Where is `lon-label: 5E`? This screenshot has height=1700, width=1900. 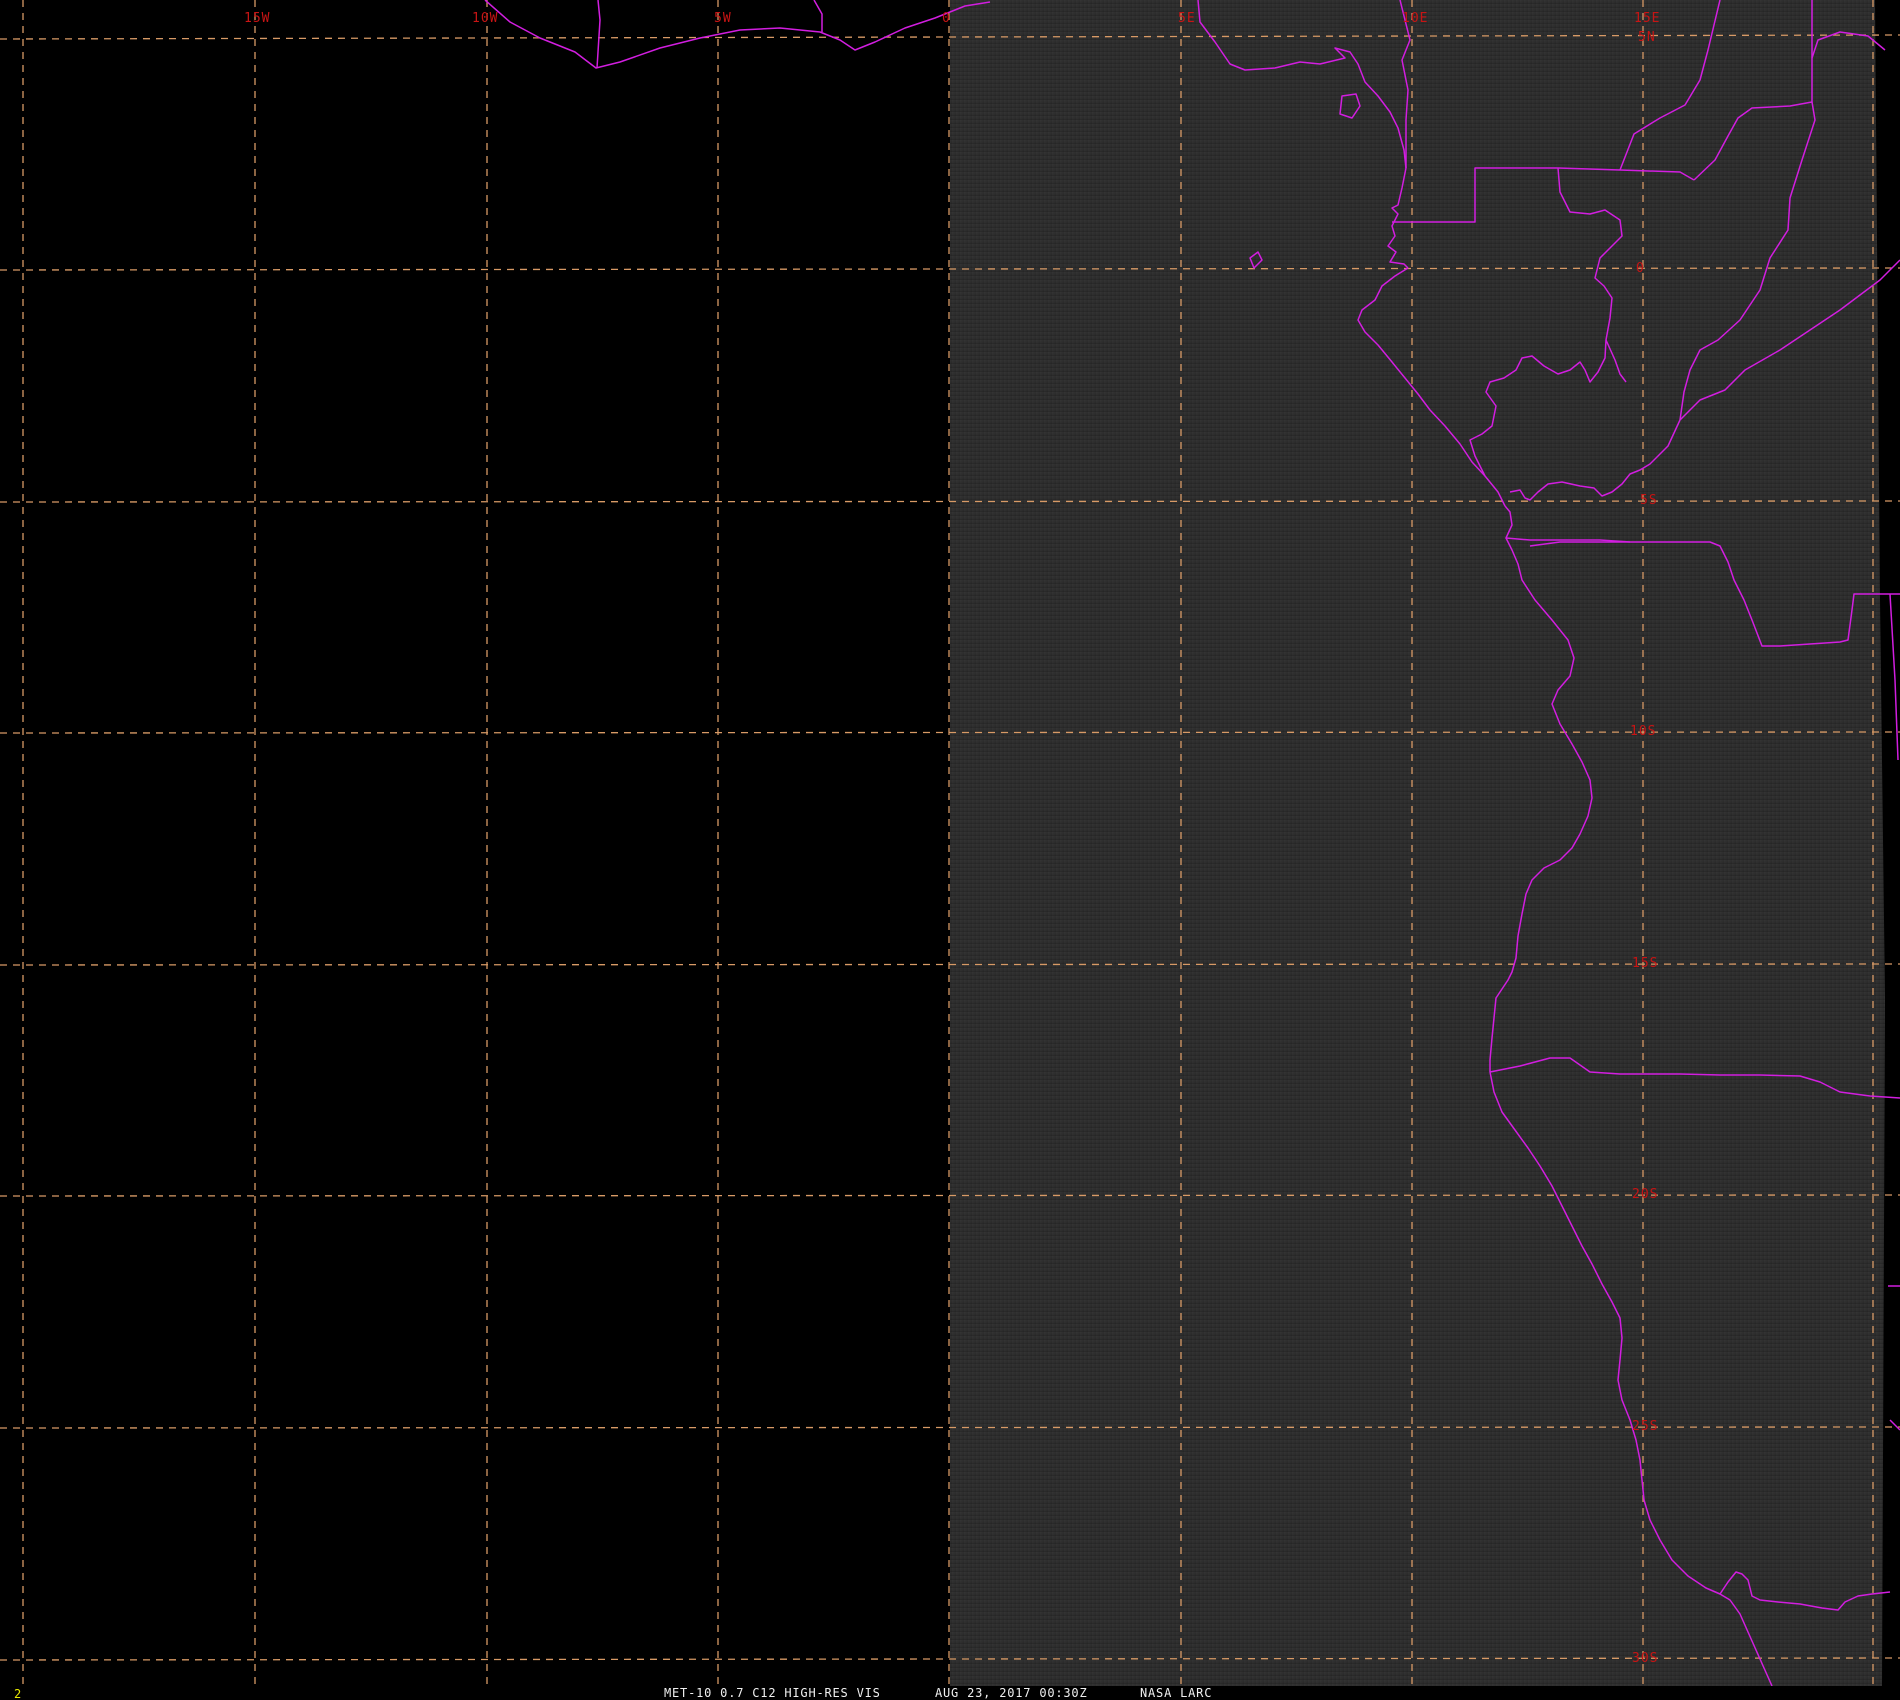 lon-label: 5E is located at coordinates (1187, 18).